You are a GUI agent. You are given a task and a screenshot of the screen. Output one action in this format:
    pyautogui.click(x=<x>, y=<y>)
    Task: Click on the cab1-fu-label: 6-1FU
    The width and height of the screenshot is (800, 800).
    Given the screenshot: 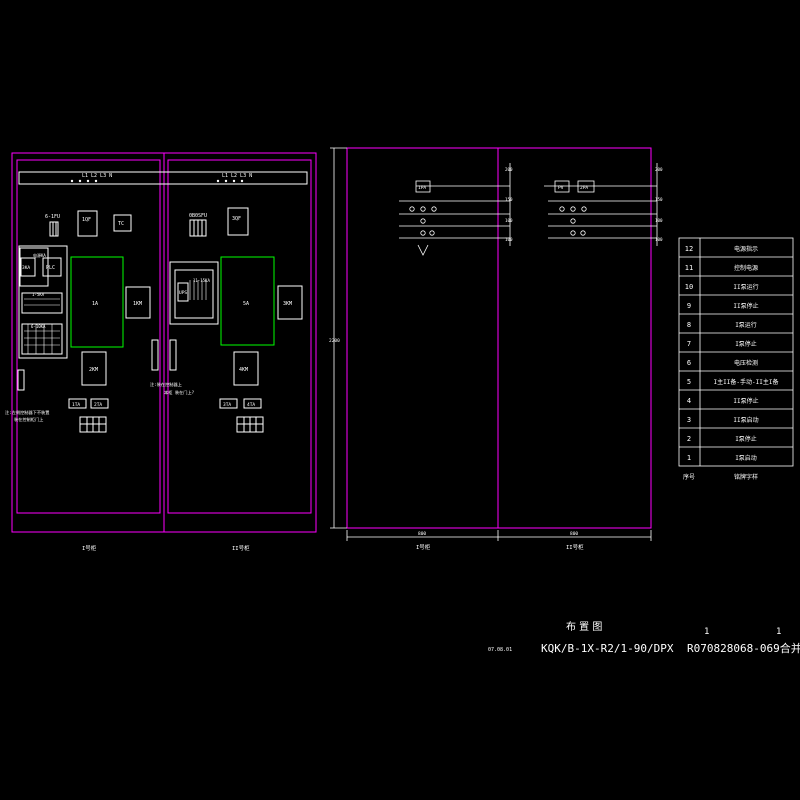 What is the action you would take?
    pyautogui.click(x=52, y=217)
    